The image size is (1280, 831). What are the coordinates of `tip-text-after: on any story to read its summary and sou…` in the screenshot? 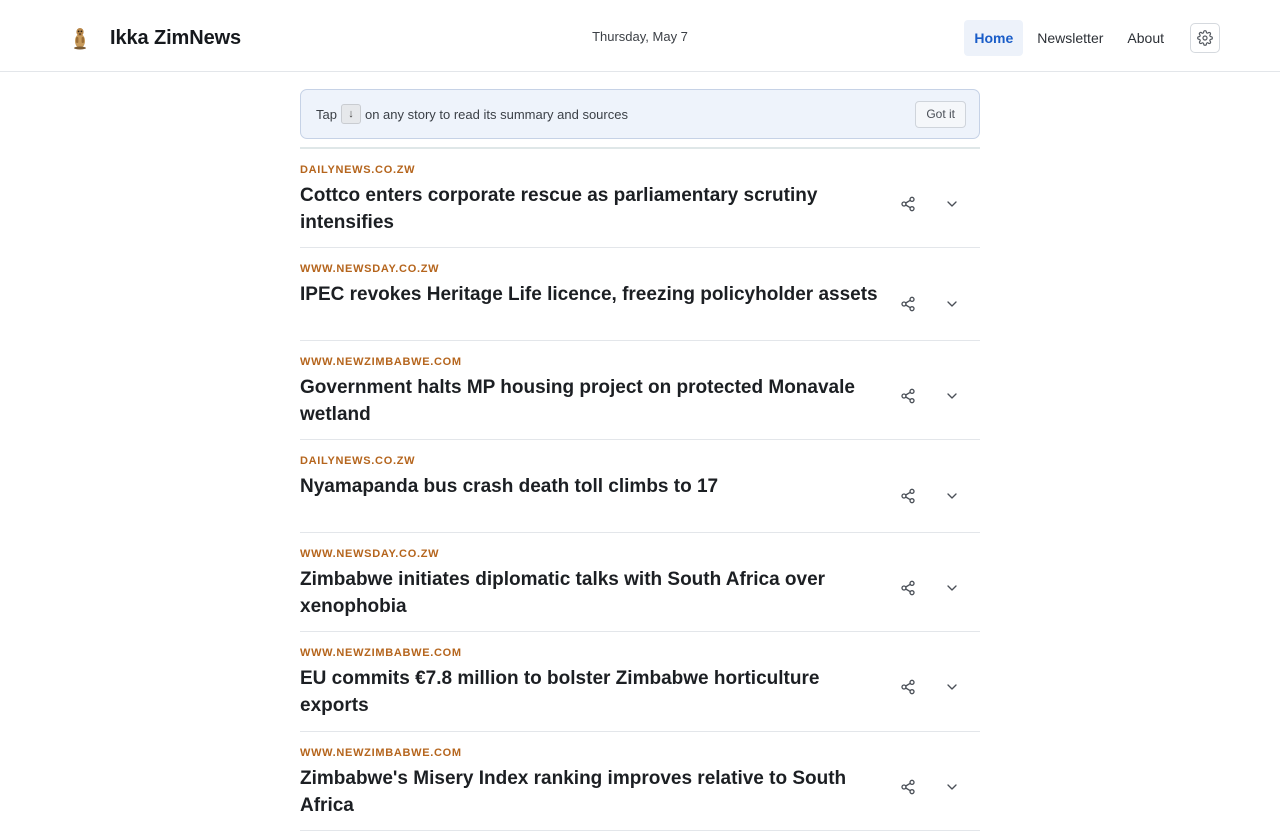 It's located at (496, 114).